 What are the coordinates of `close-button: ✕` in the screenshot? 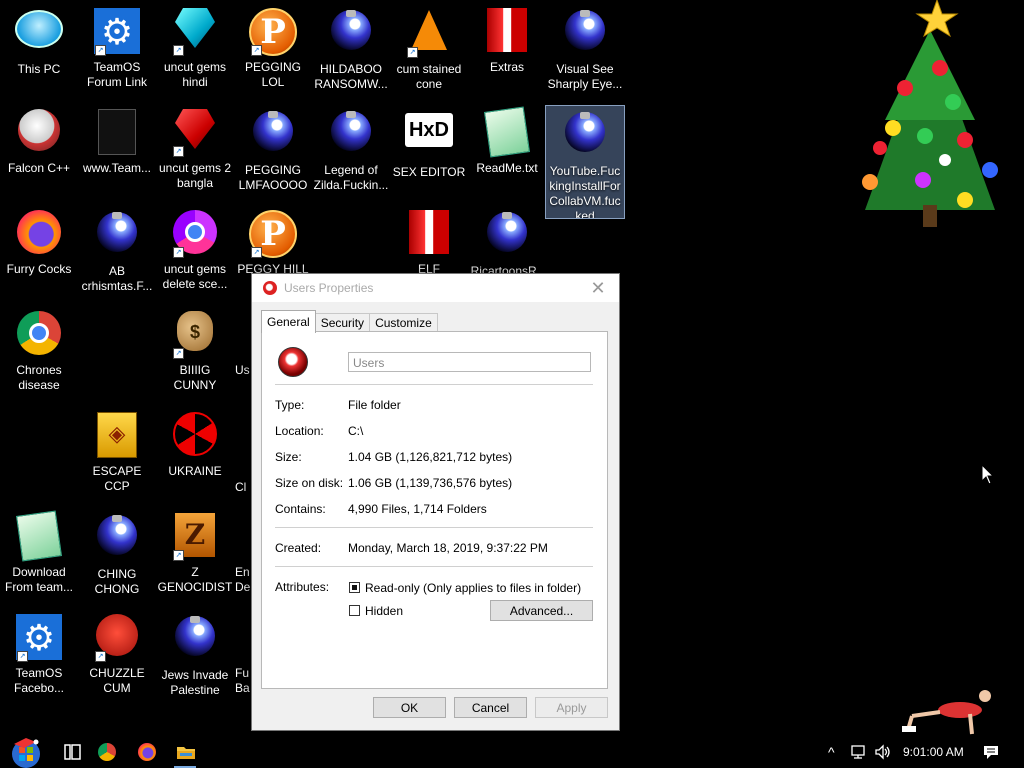 It's located at (598, 288).